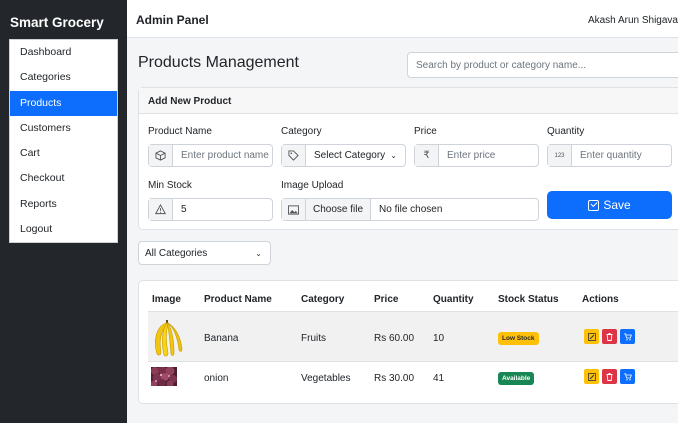 The height and width of the screenshot is (423, 678). What do you see at coordinates (210, 209) in the screenshot?
I see `min-stock-field: 5` at bounding box center [210, 209].